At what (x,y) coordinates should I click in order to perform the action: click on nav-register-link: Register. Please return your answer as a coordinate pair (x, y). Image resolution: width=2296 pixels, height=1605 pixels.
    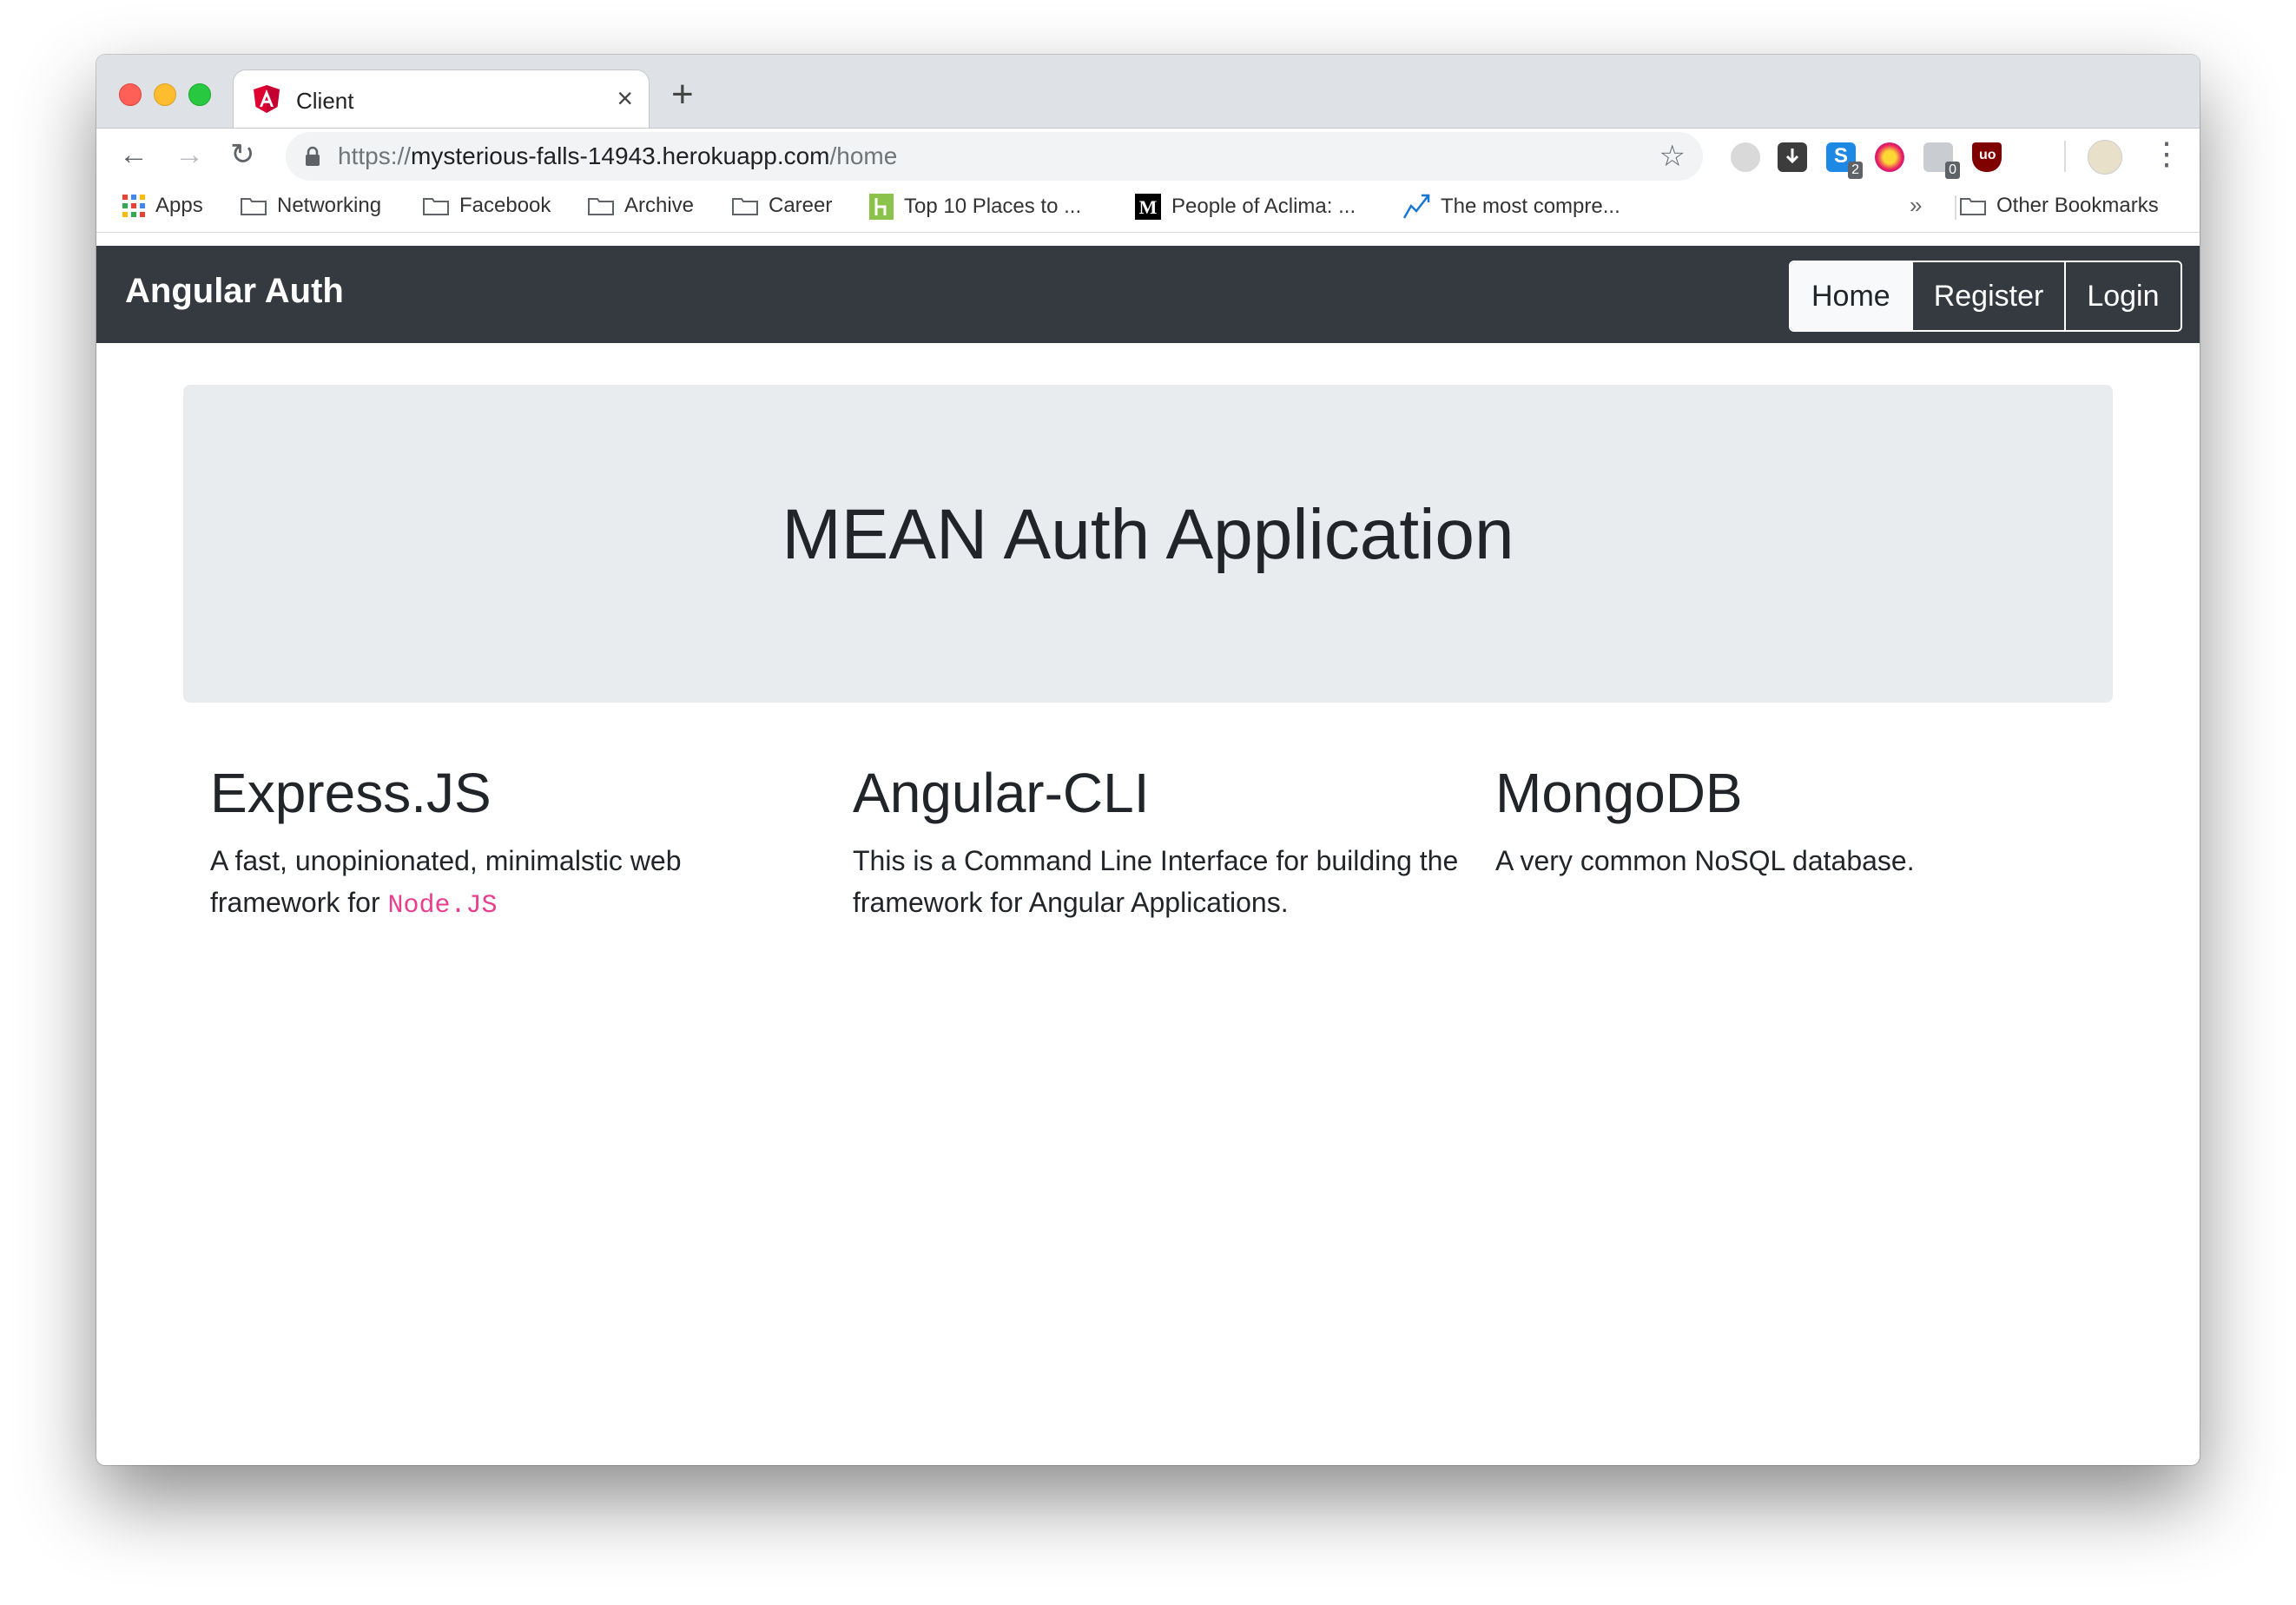
    Looking at the image, I should click on (1988, 296).